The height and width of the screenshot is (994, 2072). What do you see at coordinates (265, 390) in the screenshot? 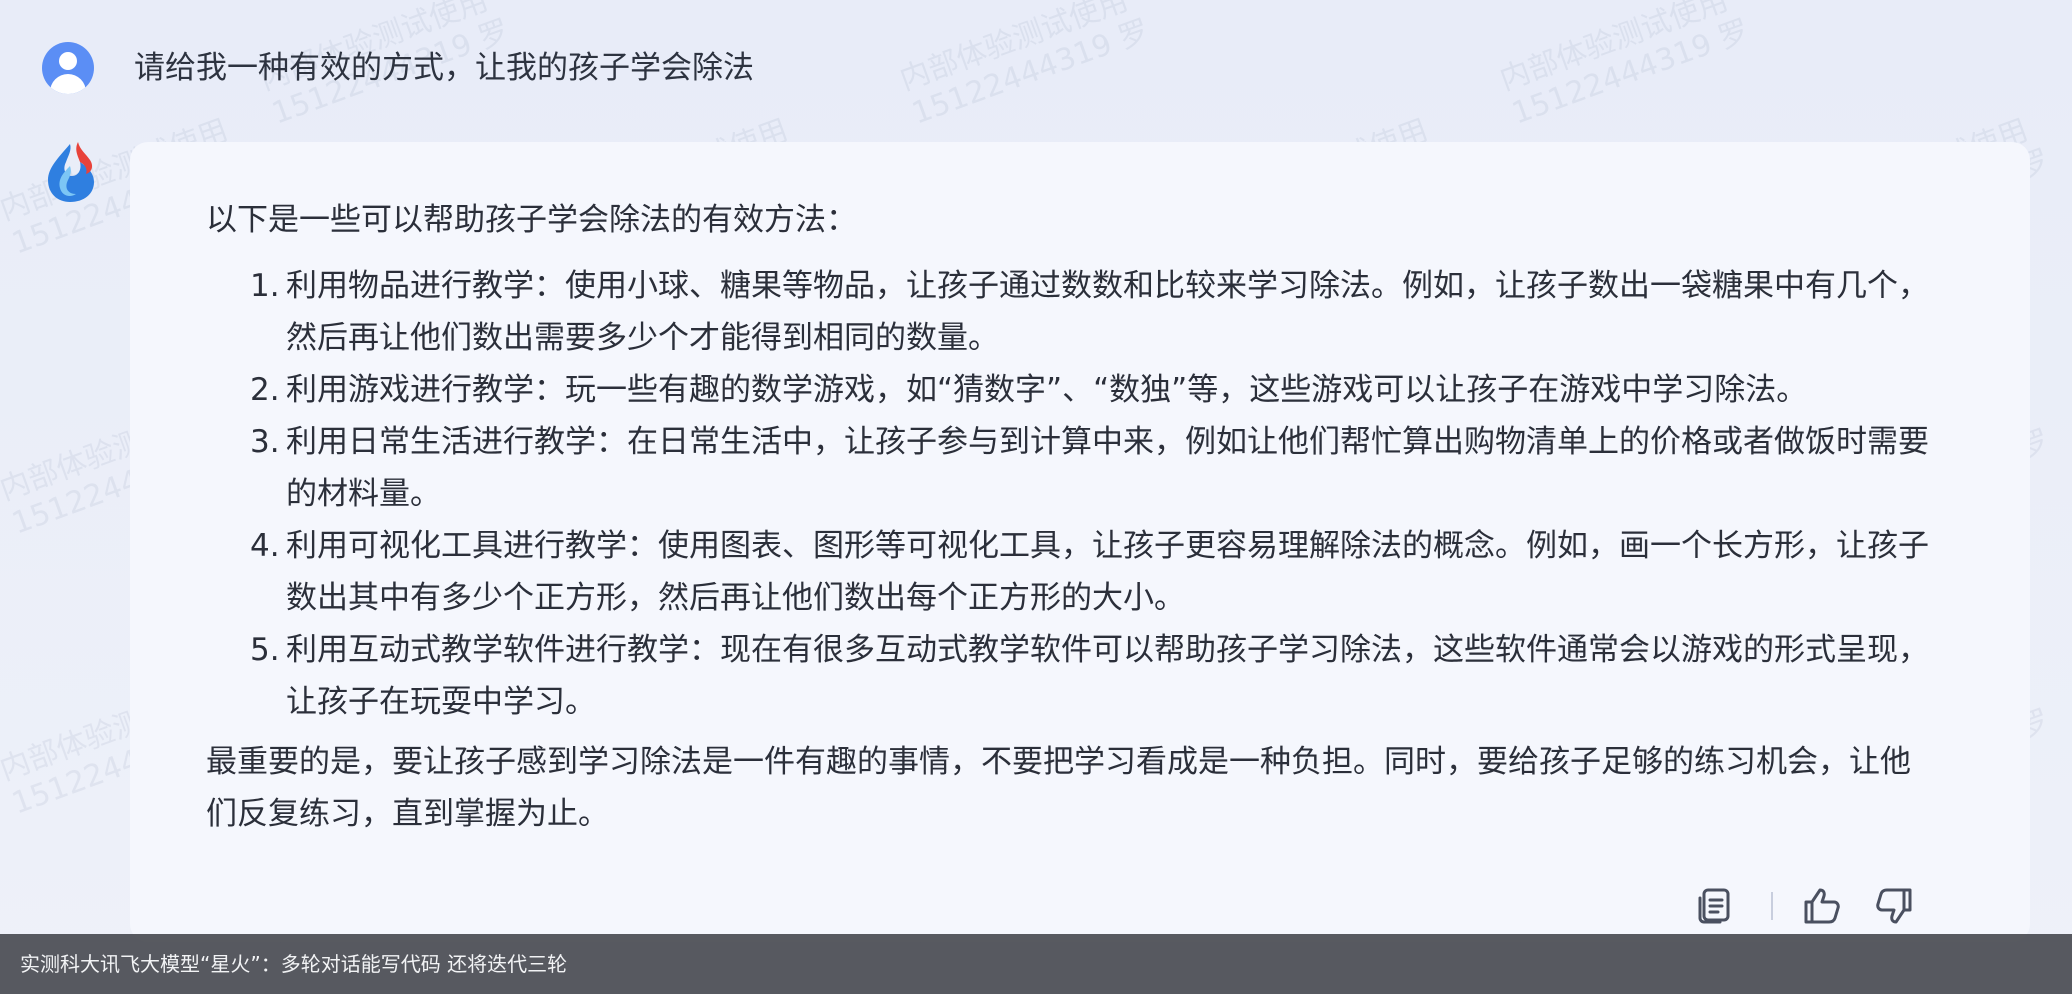
I see `list-item-number: 2.` at bounding box center [265, 390].